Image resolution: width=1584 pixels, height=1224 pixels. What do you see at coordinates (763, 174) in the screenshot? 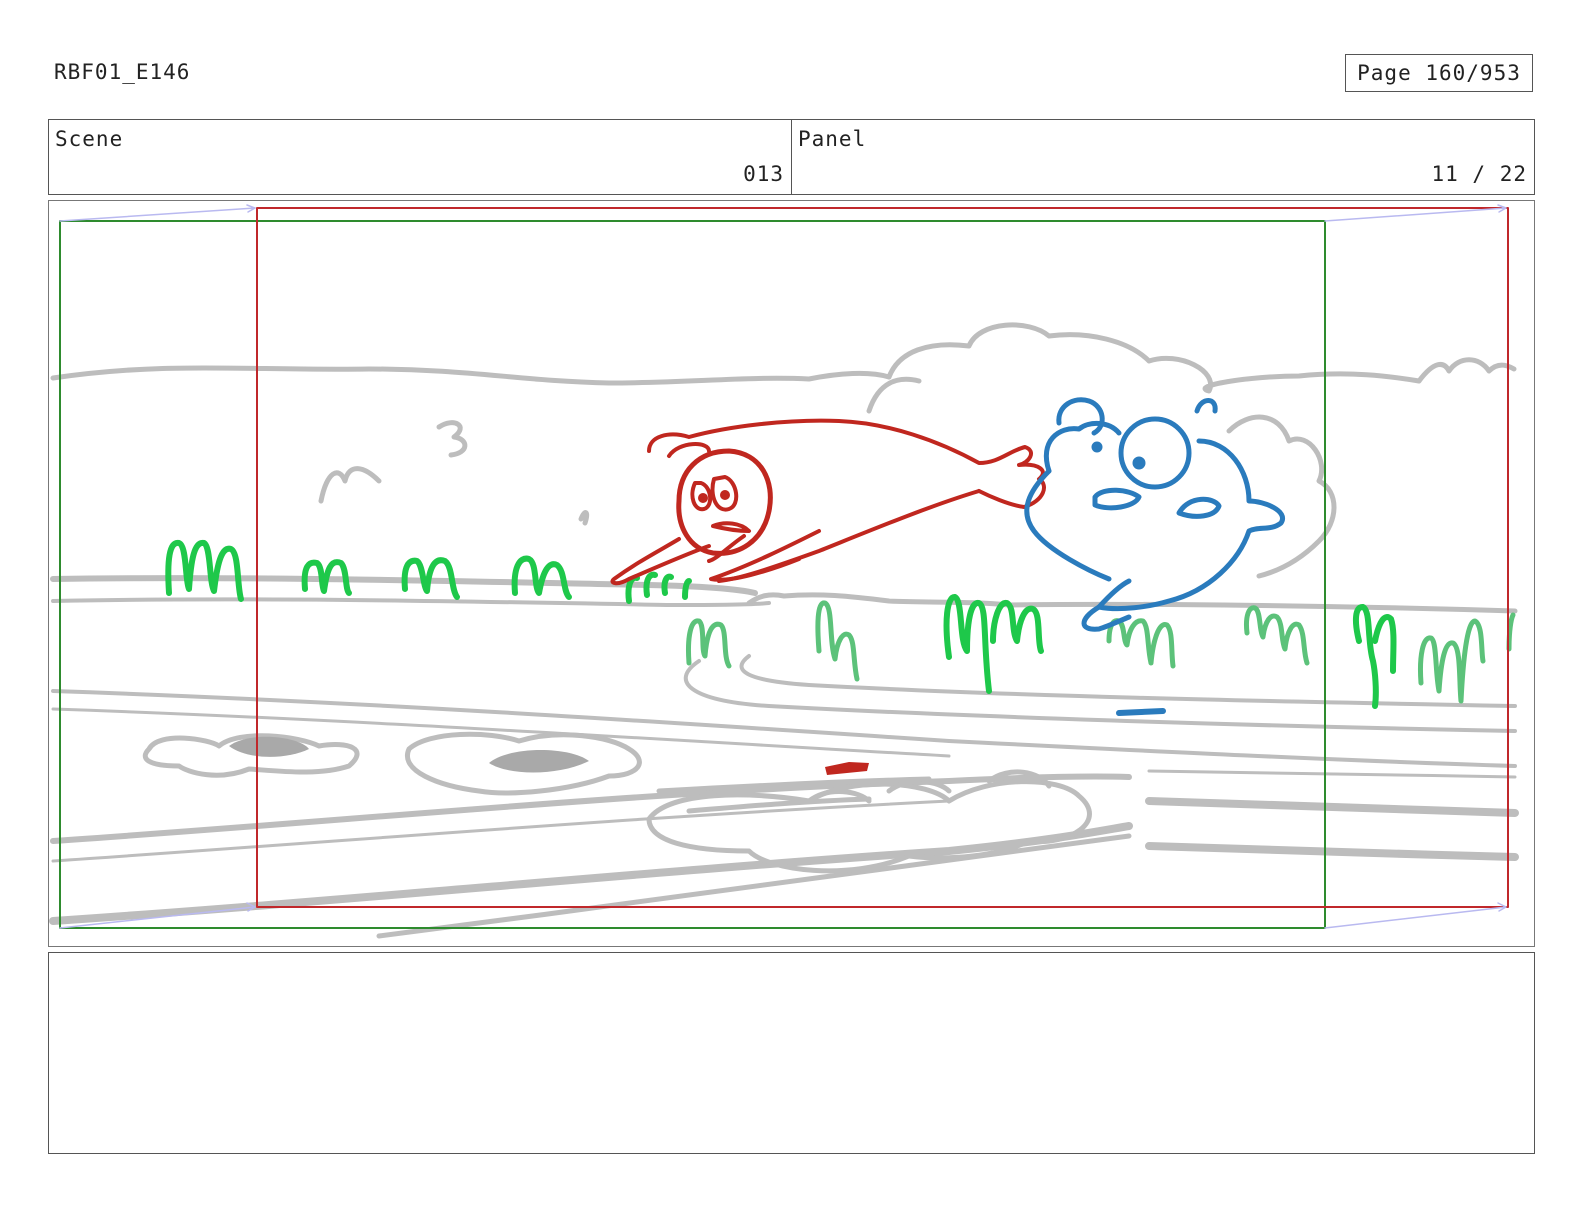
I see `scene-number: 013` at bounding box center [763, 174].